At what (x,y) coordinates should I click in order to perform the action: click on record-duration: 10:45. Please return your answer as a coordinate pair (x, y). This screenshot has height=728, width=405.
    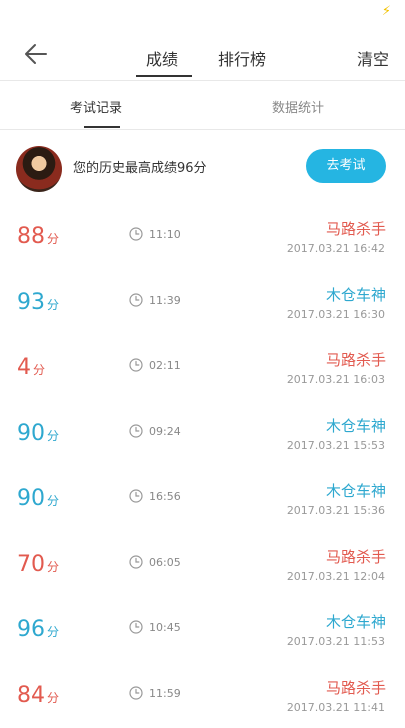
    Looking at the image, I should click on (165, 627).